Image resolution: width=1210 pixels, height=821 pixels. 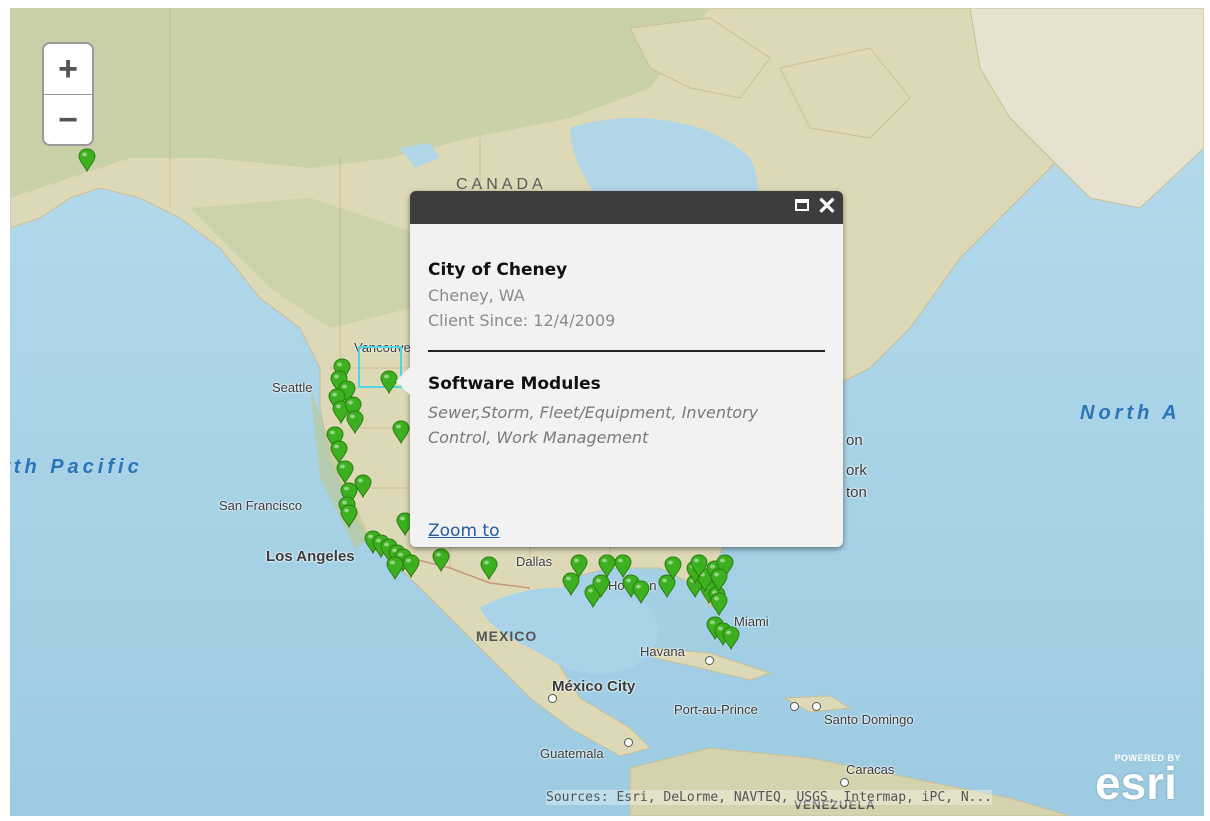 What do you see at coordinates (261, 505) in the screenshot?
I see `label-san-francisco: San Francisco` at bounding box center [261, 505].